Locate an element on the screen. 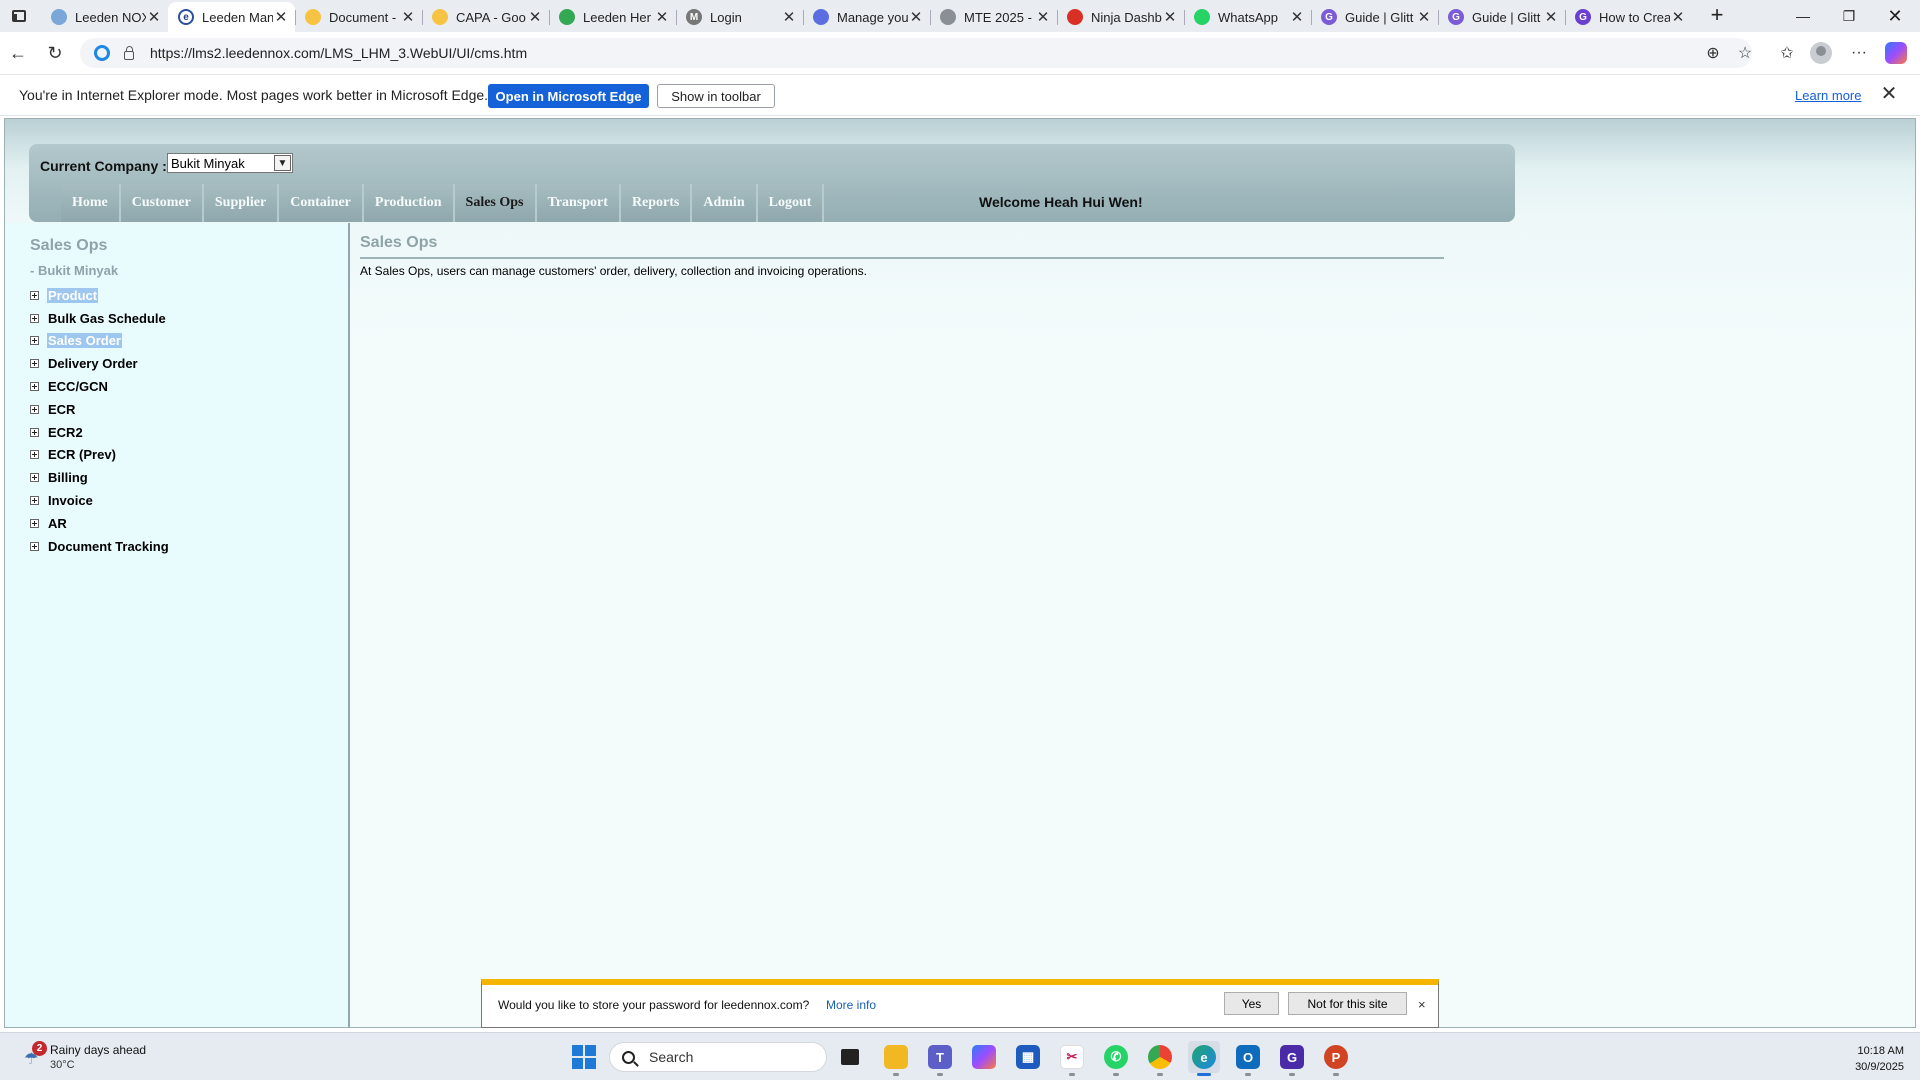 This screenshot has width=1920, height=1080. glitter-button: G is located at coordinates (1292, 1058).